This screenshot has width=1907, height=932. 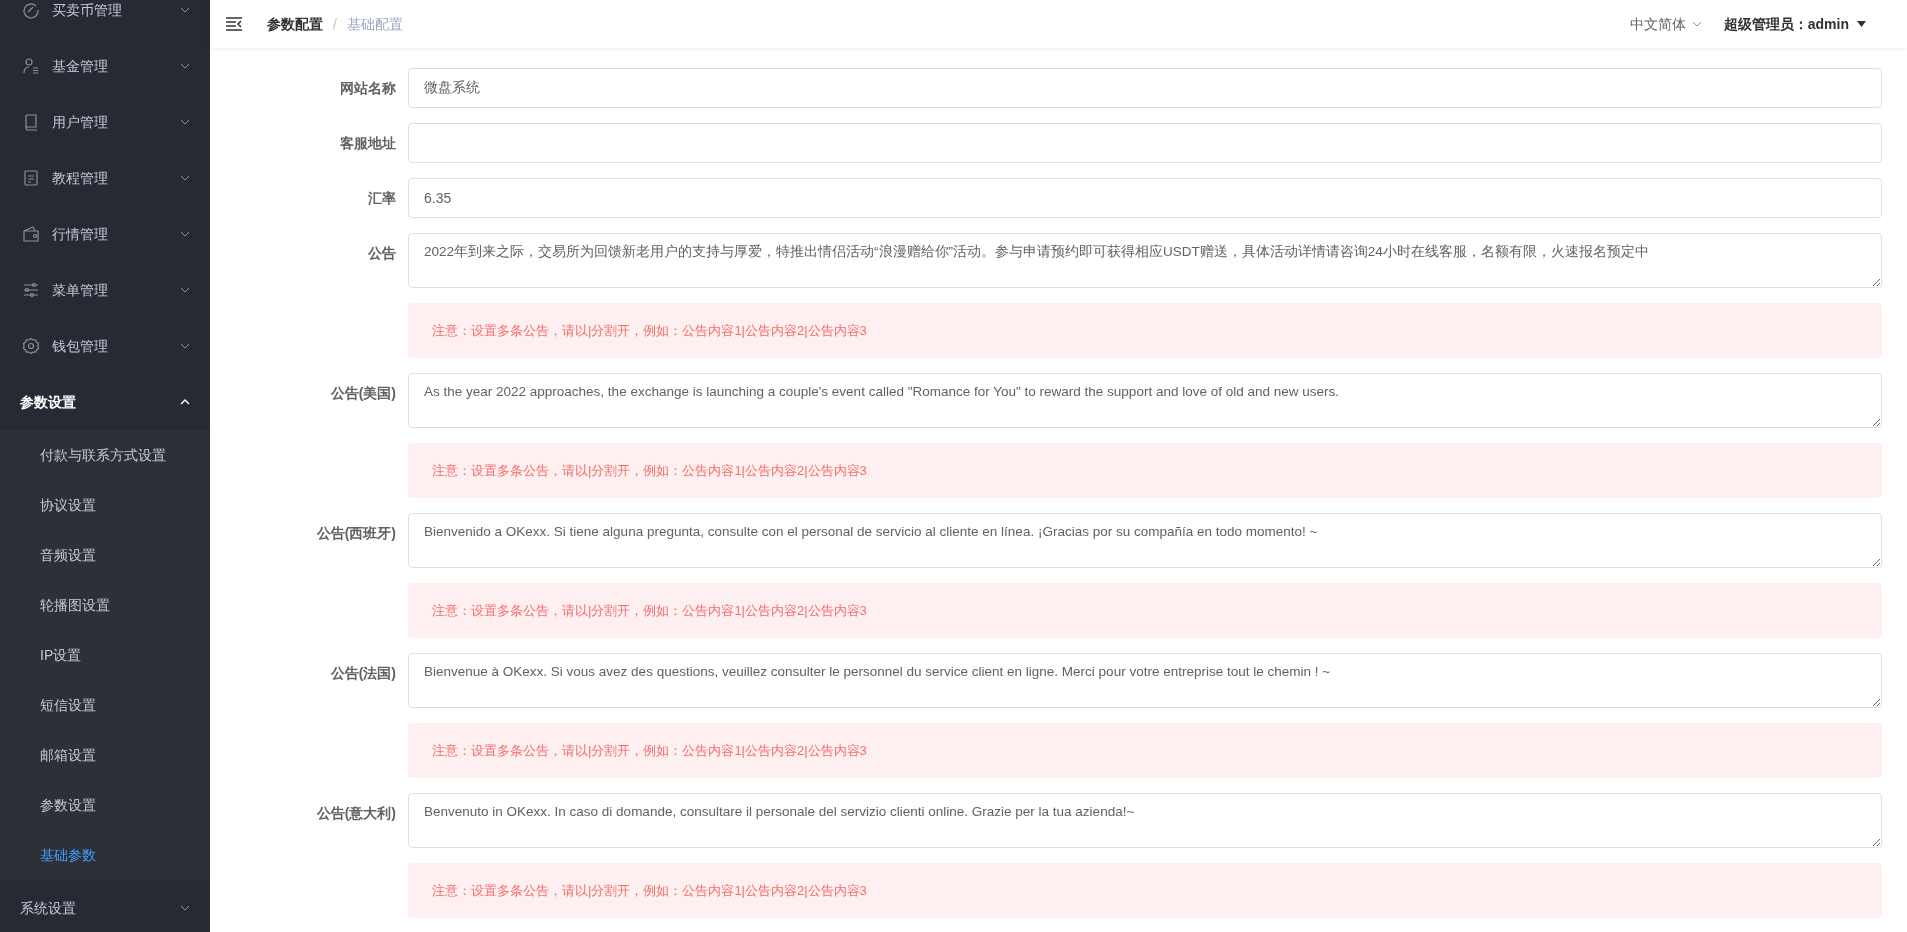 I want to click on language-dropdown: 中文简体, so click(x=1665, y=24).